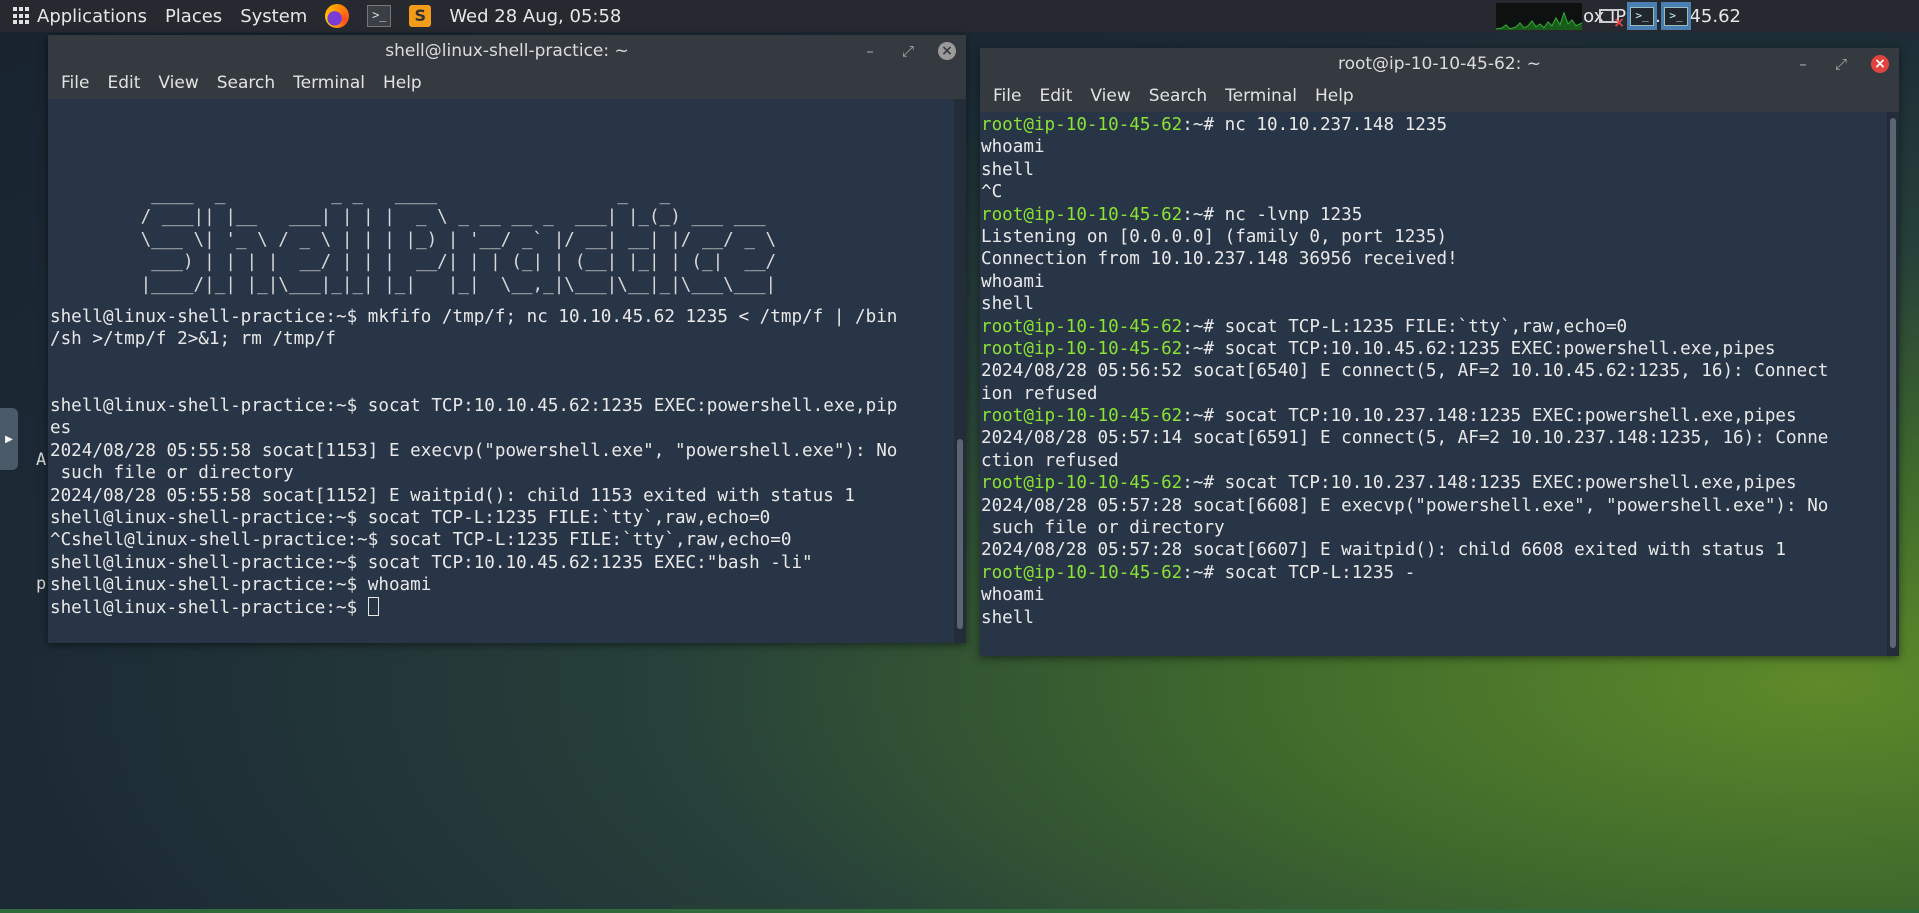 This screenshot has width=1919, height=913. I want to click on apps-grid-icon, so click(22, 16).